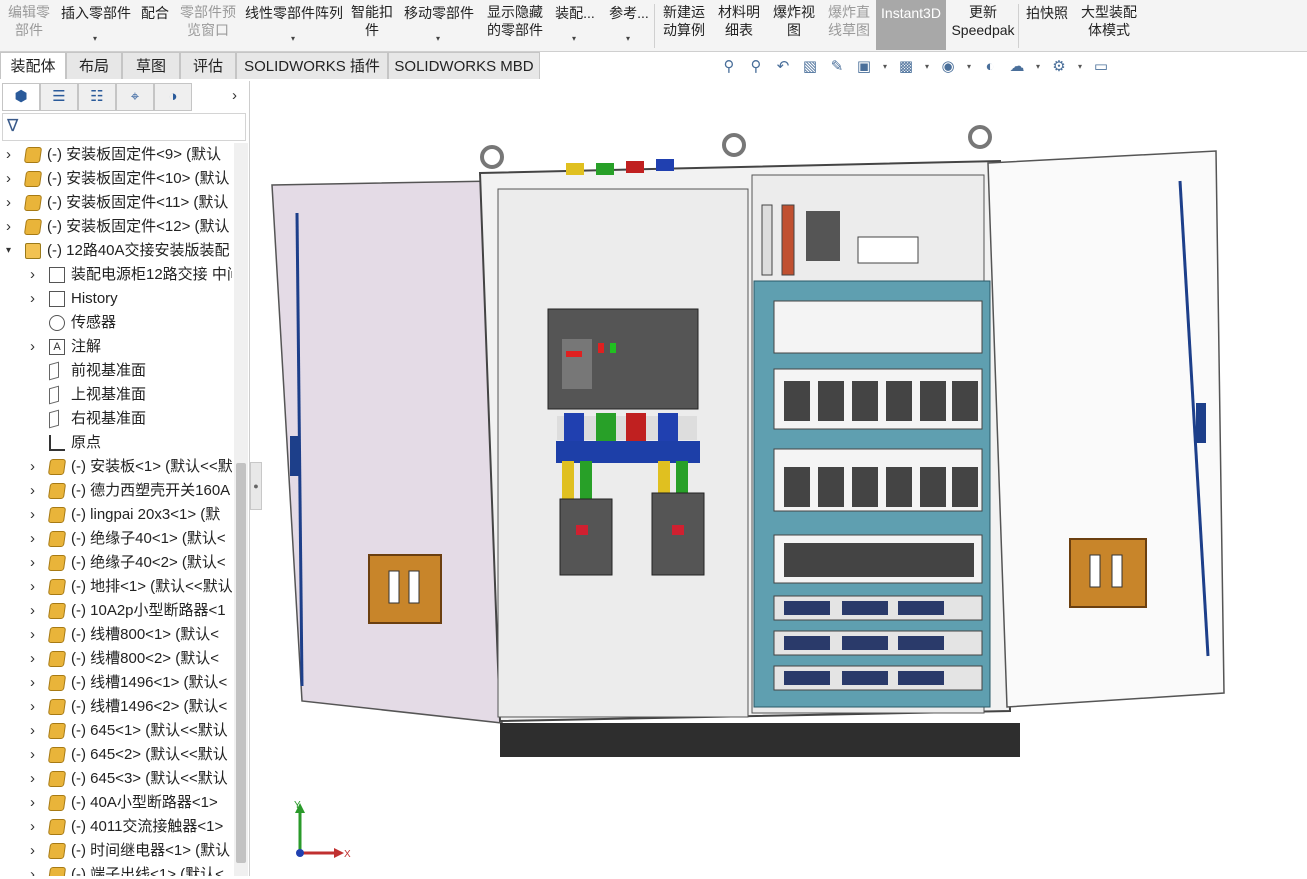 This screenshot has height=879, width=1307. I want to click on ribbon-button: 线性零部件阵列 ▾, so click(294, 25).